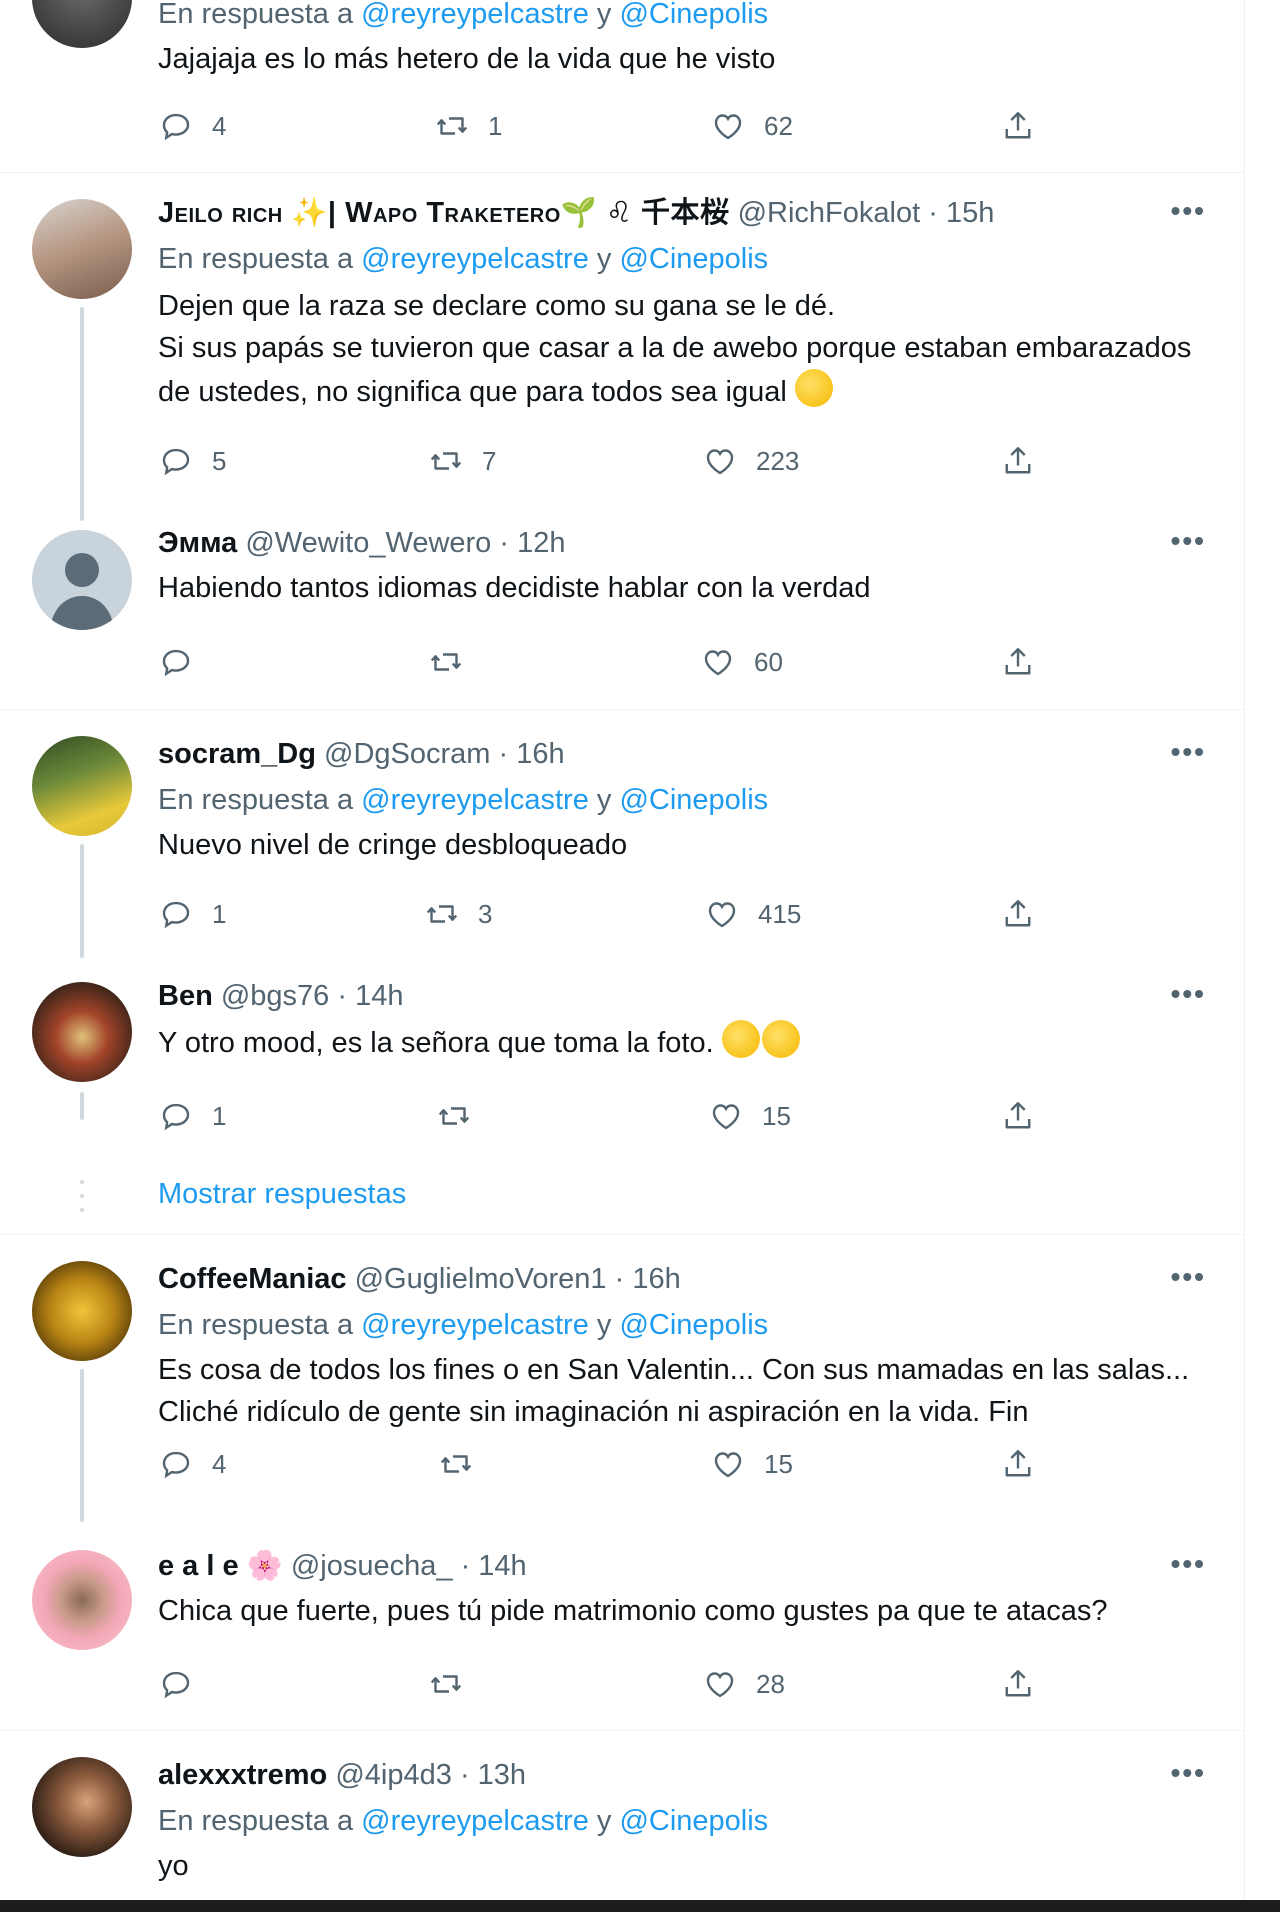 The image size is (1280, 1912). Describe the element at coordinates (197, 543) in the screenshot. I see `display-name: Эмма` at that location.